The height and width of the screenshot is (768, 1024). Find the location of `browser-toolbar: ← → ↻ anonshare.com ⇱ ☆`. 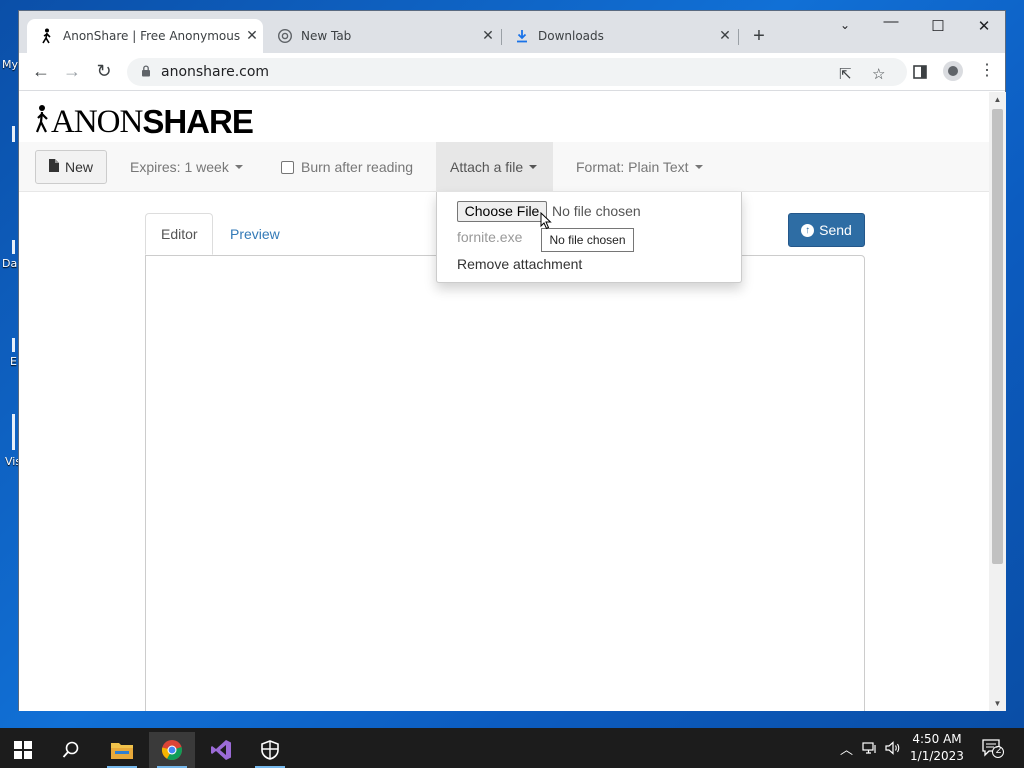

browser-toolbar: ← → ↻ anonshare.com ⇱ ☆ is located at coordinates (512, 72).